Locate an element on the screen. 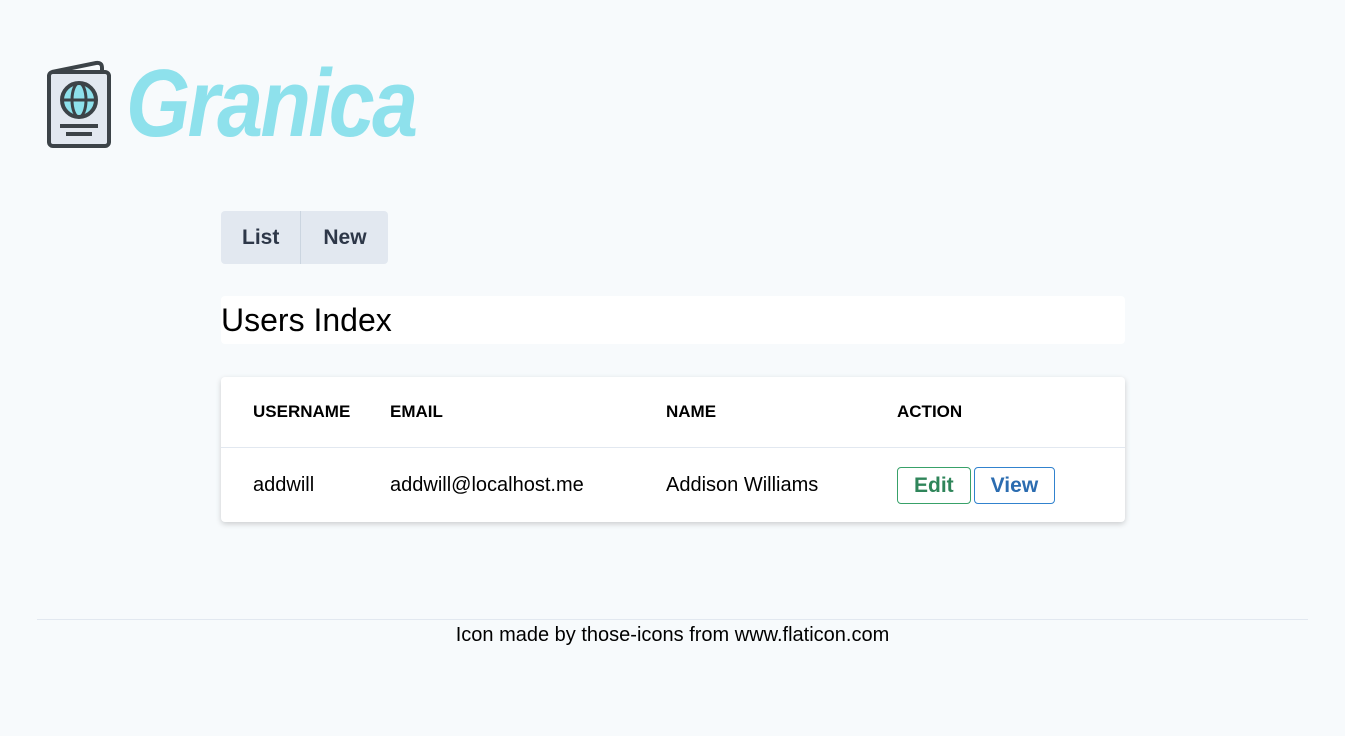 The image size is (1345, 736). header-name: NAME is located at coordinates (781, 412).